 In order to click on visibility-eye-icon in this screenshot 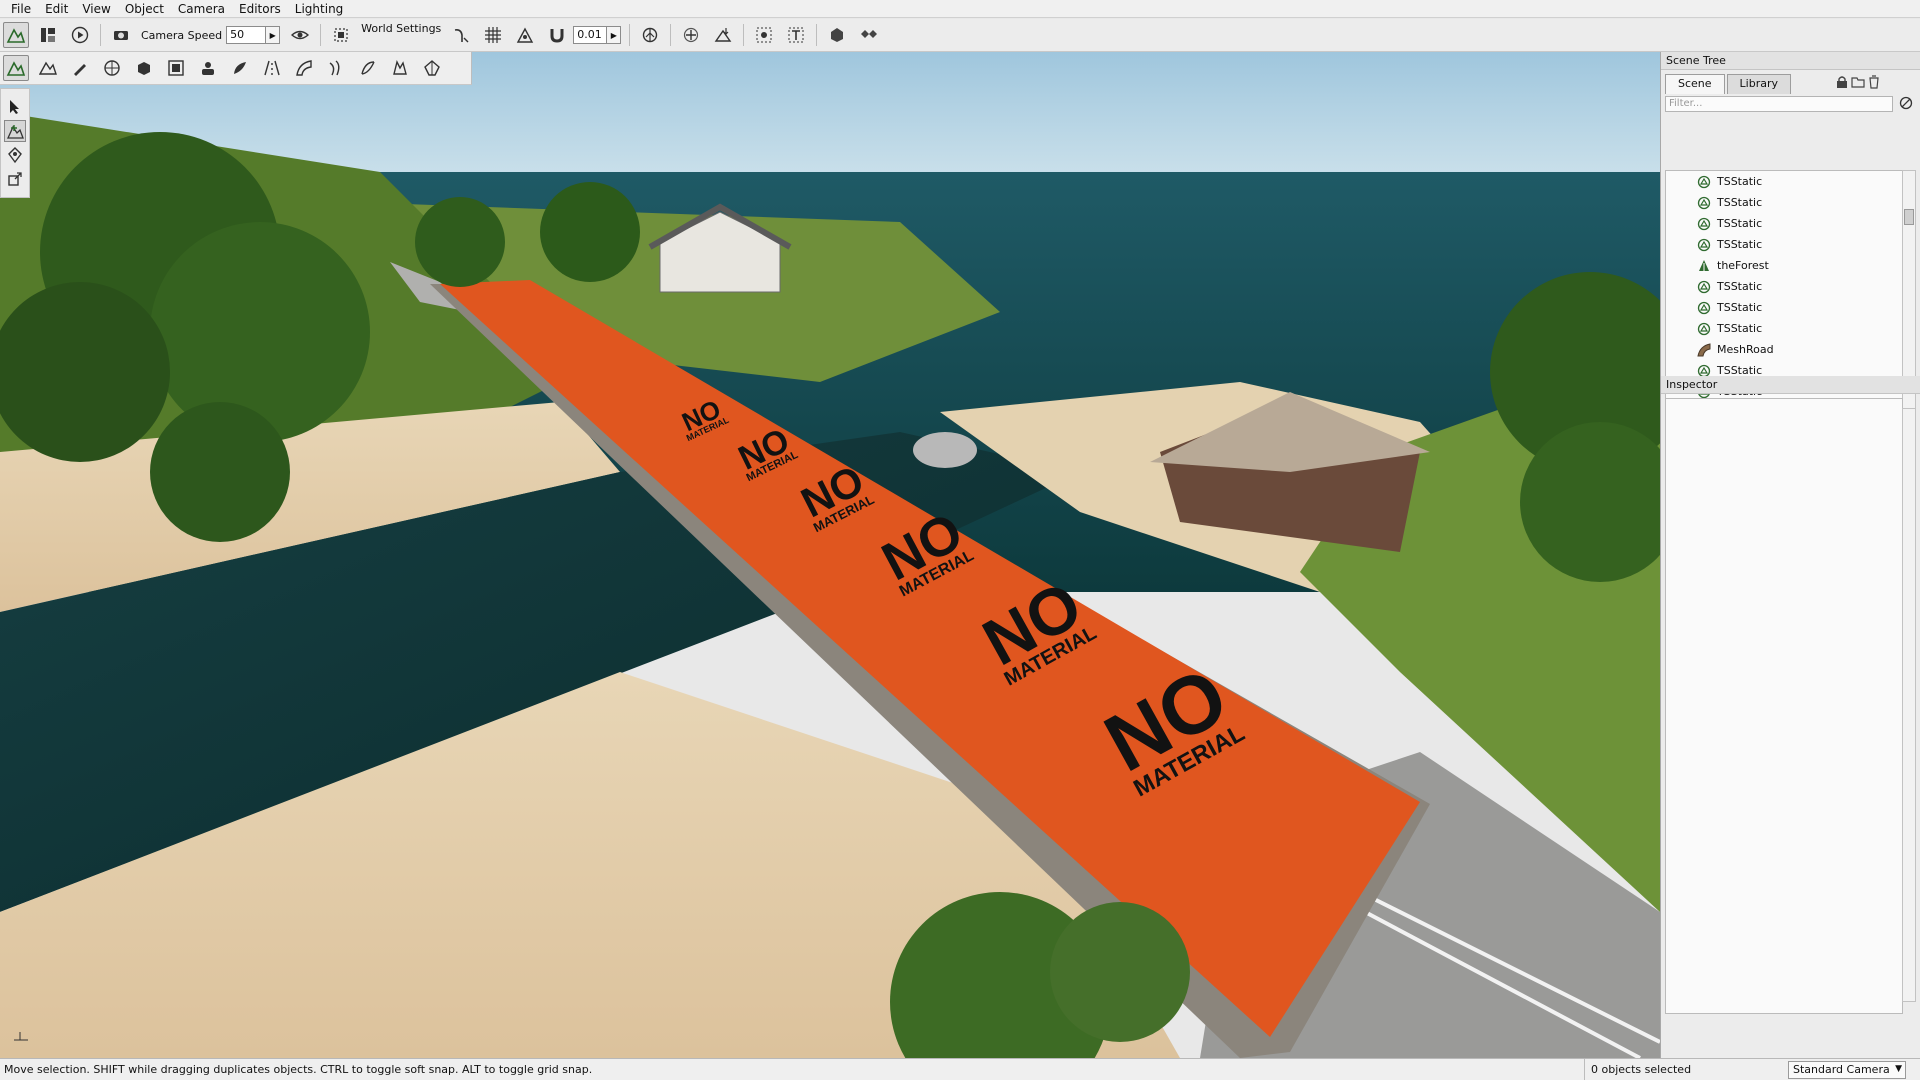, I will do `click(300, 35)`.